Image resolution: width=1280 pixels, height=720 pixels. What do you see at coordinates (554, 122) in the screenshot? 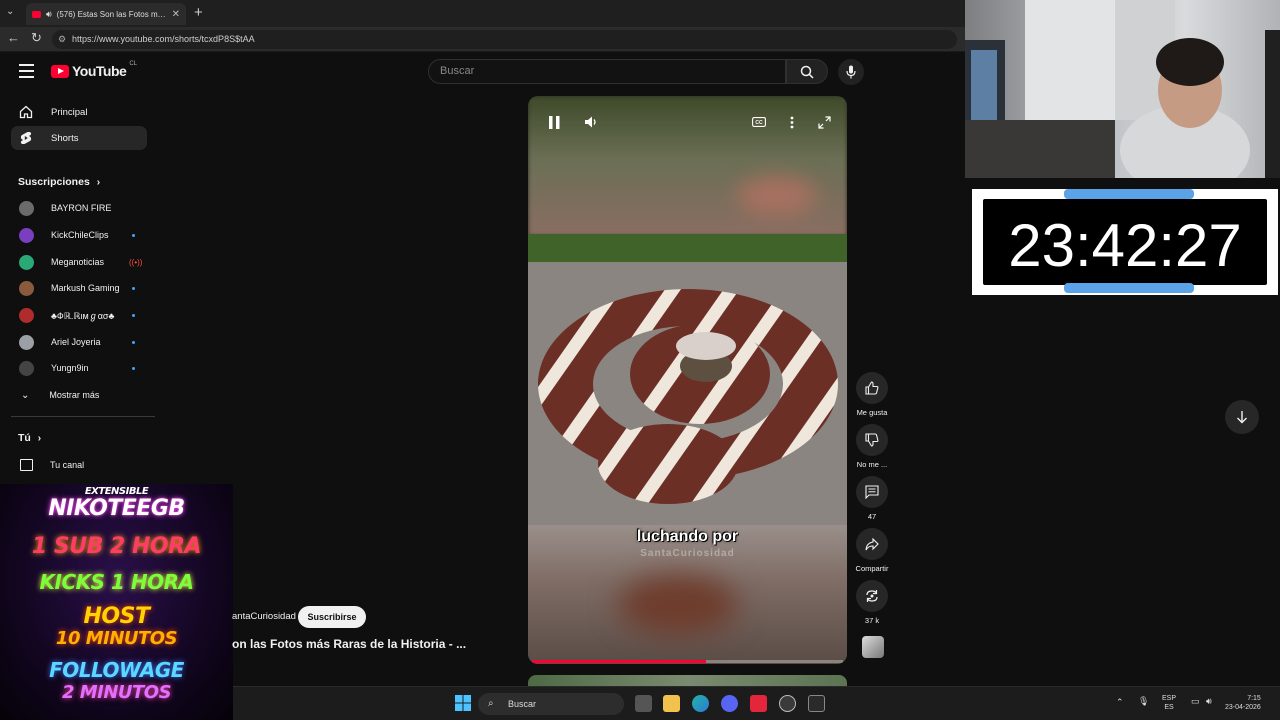
I see `pause-button` at bounding box center [554, 122].